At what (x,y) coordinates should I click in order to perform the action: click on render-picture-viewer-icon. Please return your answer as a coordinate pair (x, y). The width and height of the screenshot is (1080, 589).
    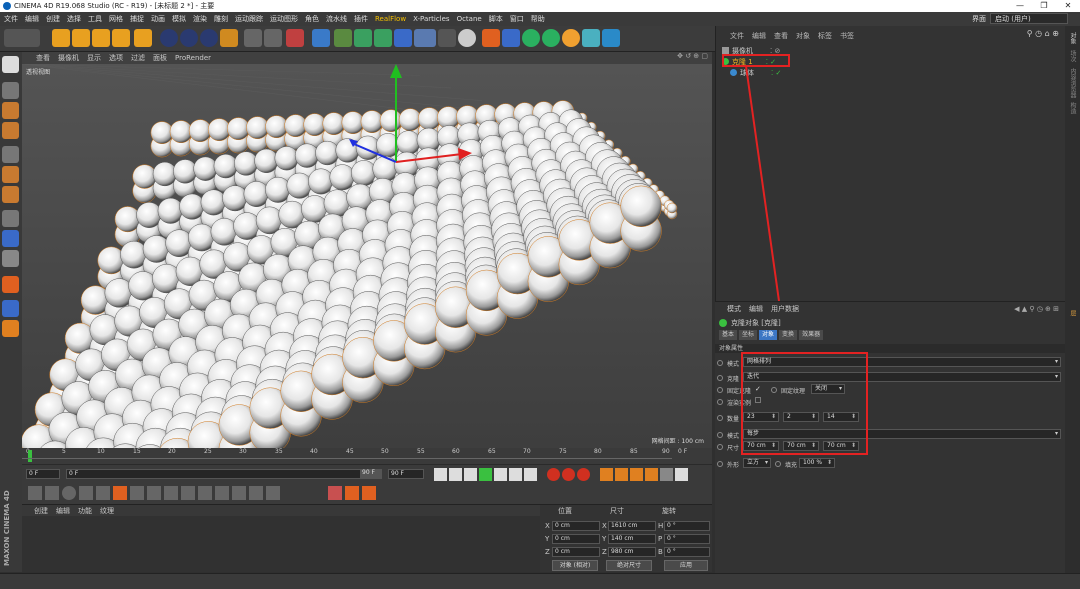
    Looking at the image, I should click on (273, 38).